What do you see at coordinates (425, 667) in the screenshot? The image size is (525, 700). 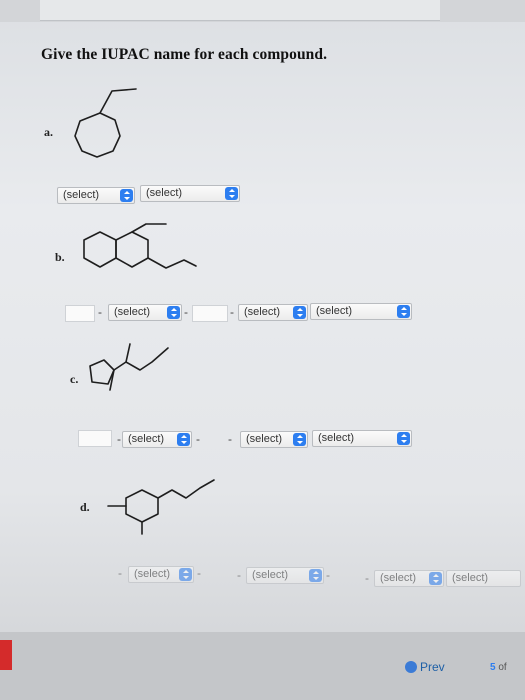 I see `prev-button: Prev` at bounding box center [425, 667].